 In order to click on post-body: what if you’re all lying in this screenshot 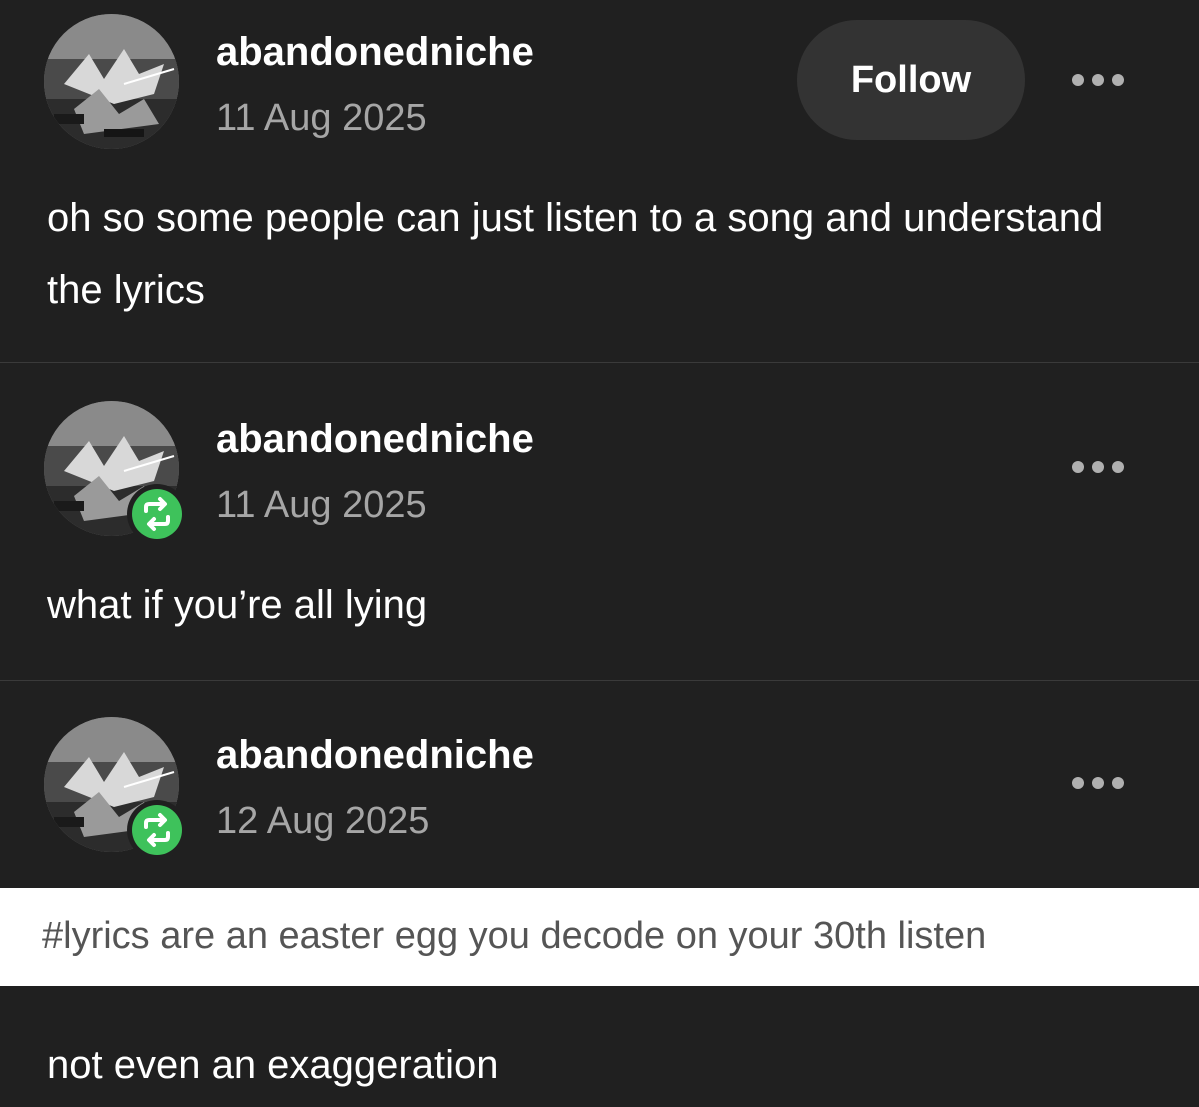, I will do `click(237, 605)`.